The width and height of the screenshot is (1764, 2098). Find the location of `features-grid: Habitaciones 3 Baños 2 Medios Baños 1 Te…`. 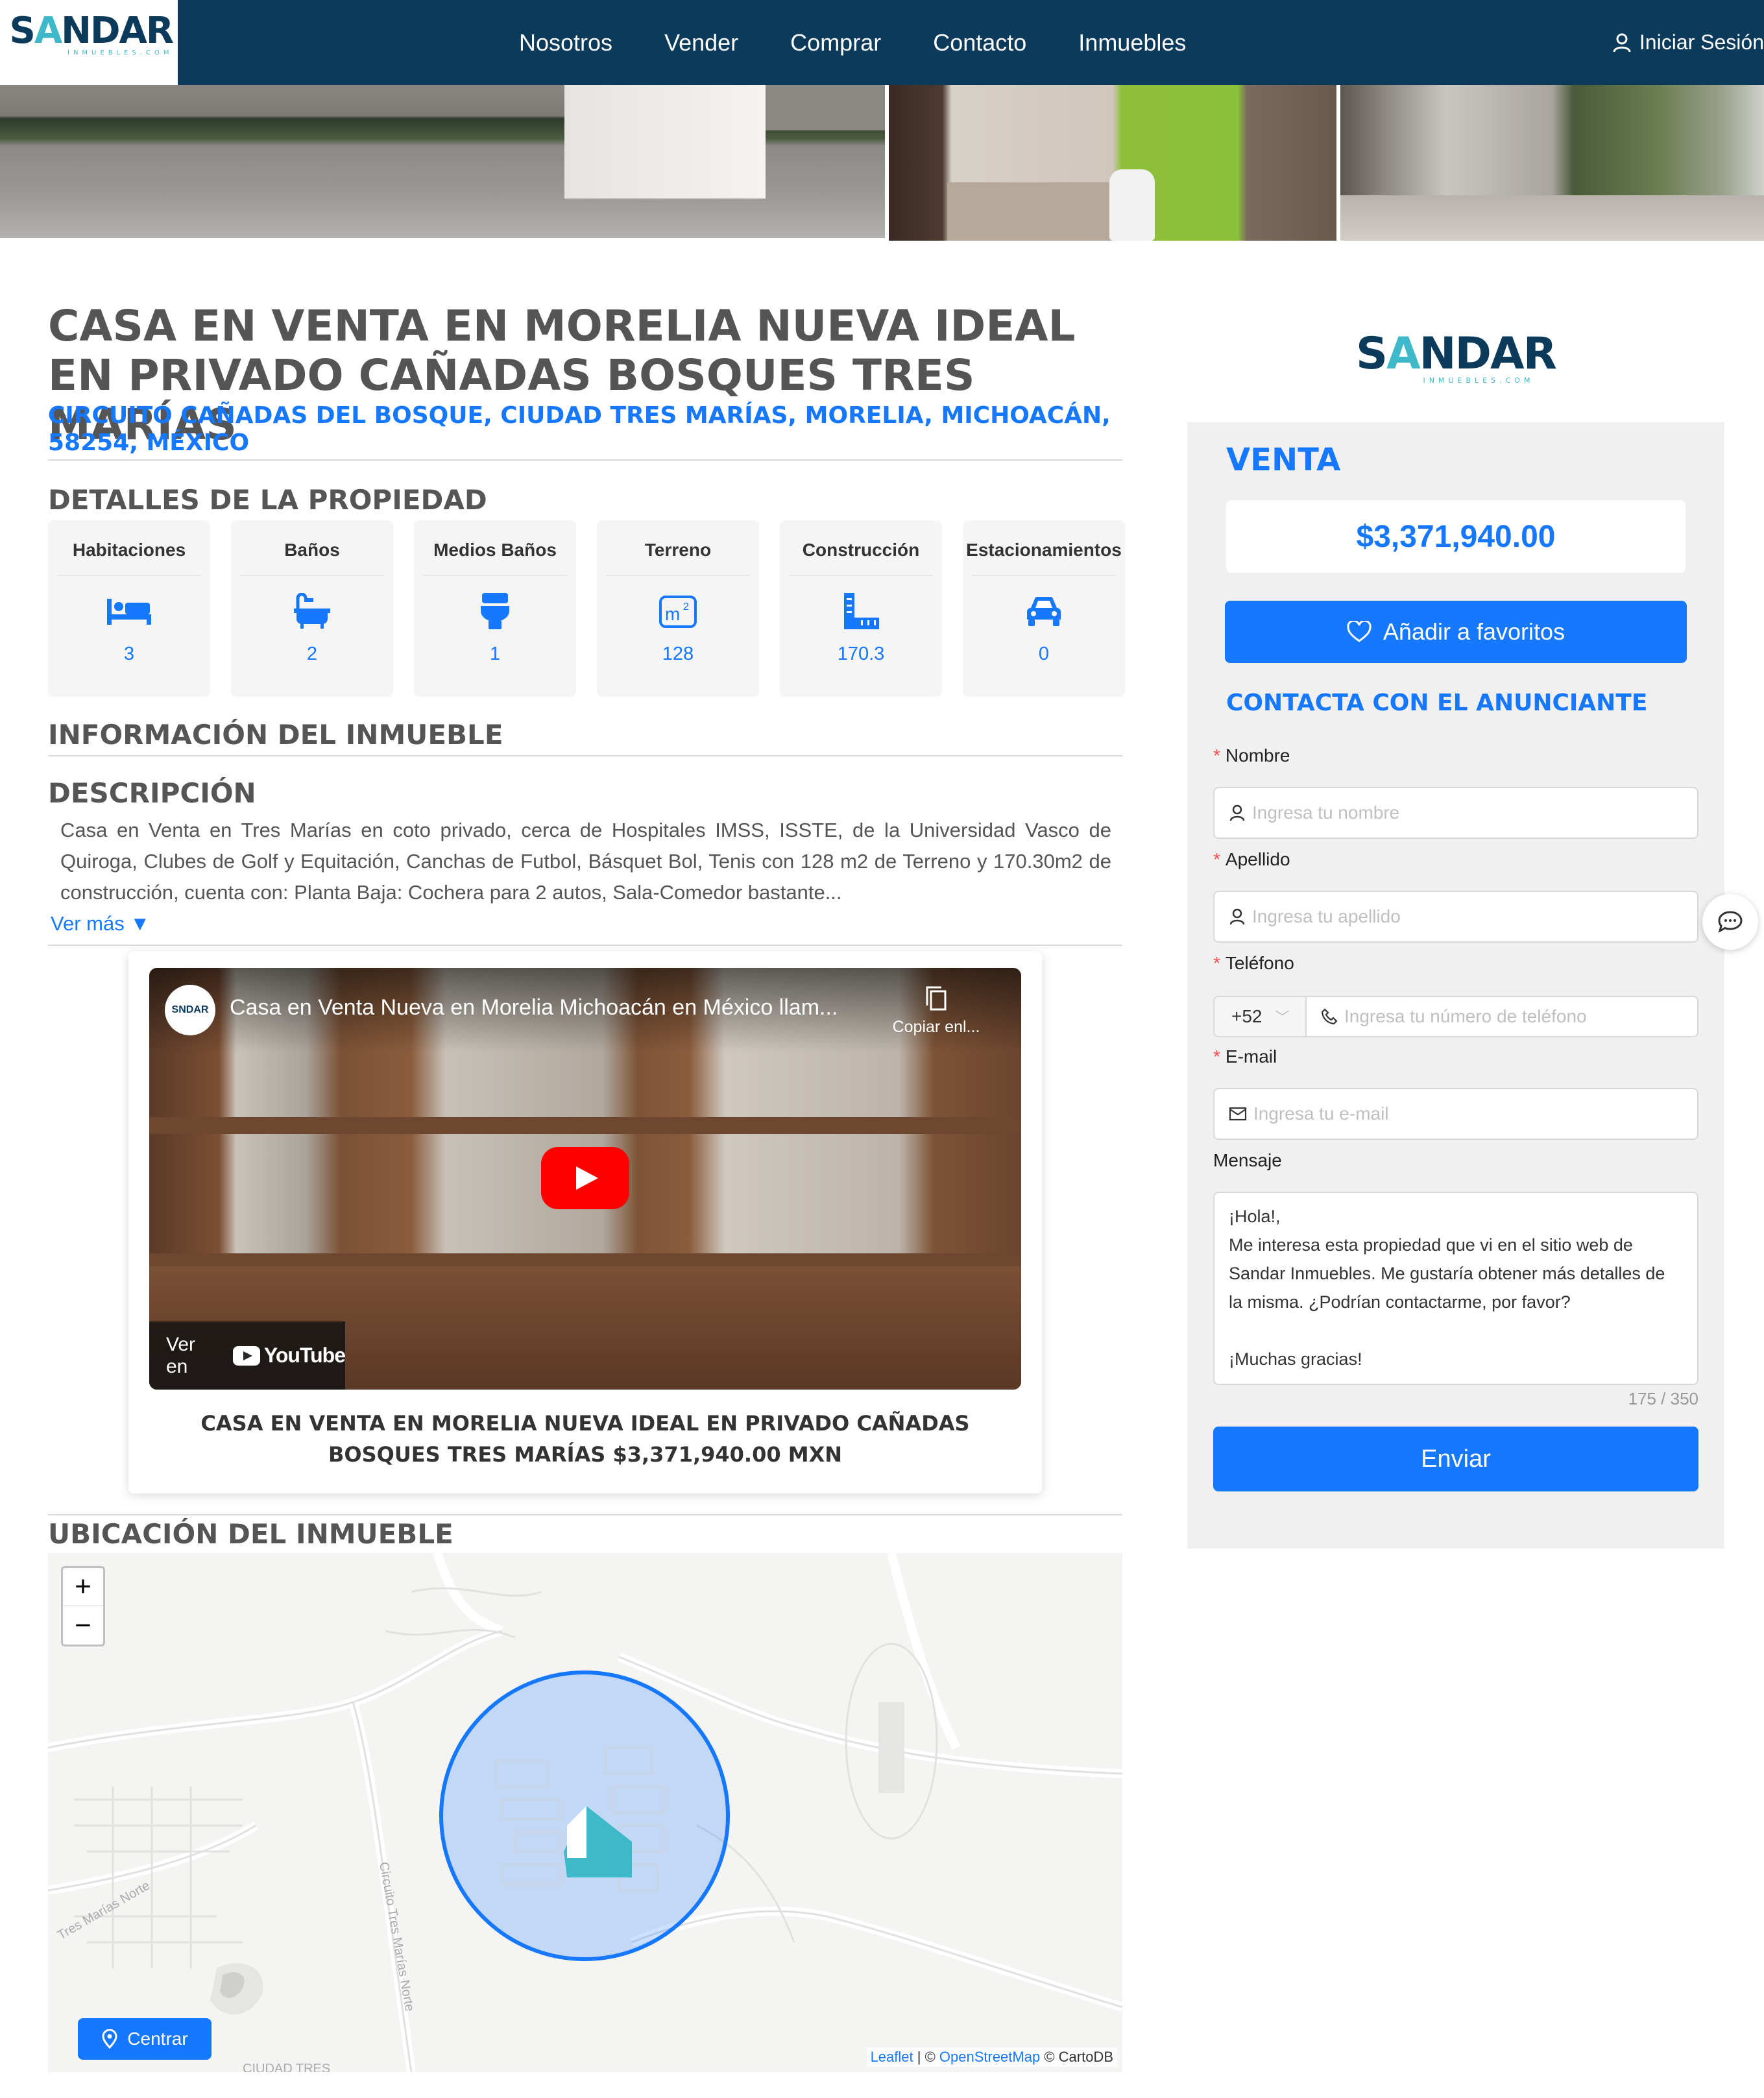

features-grid: Habitaciones 3 Baños 2 Medios Baños 1 Te… is located at coordinates (586, 608).